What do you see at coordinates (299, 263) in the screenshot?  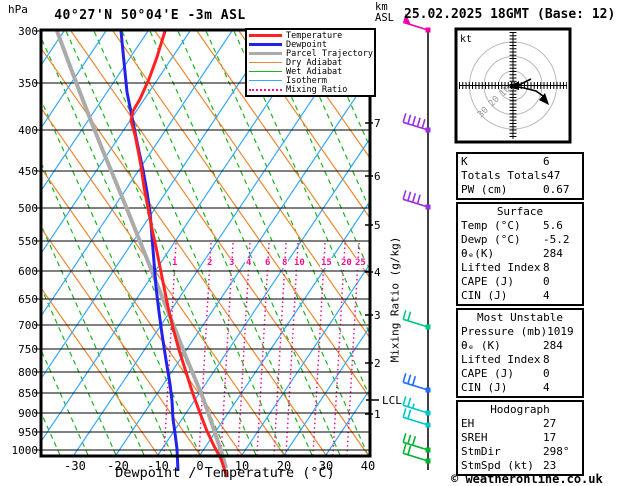 I see `mixing-ratio-value-label: 10` at bounding box center [299, 263].